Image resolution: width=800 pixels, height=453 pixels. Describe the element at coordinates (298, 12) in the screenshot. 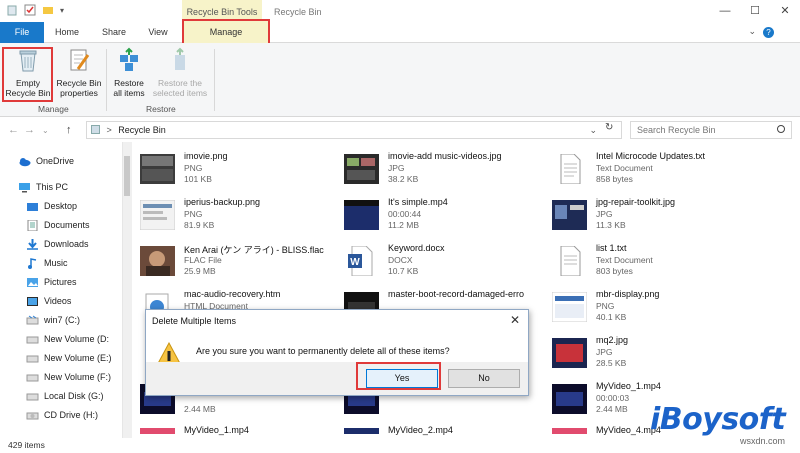

I see `window-title: Recycle Bin` at that location.